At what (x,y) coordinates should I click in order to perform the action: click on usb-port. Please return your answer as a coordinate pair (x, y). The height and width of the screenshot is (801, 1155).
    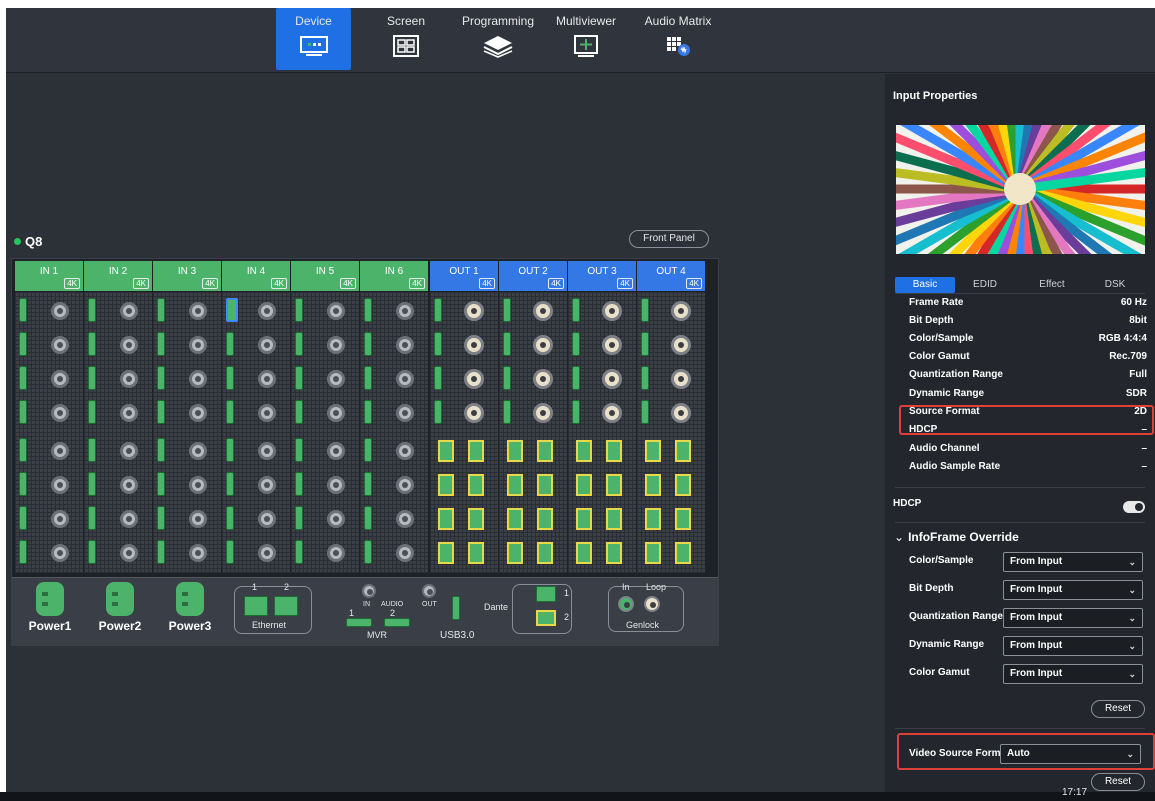
    Looking at the image, I should click on (456, 608).